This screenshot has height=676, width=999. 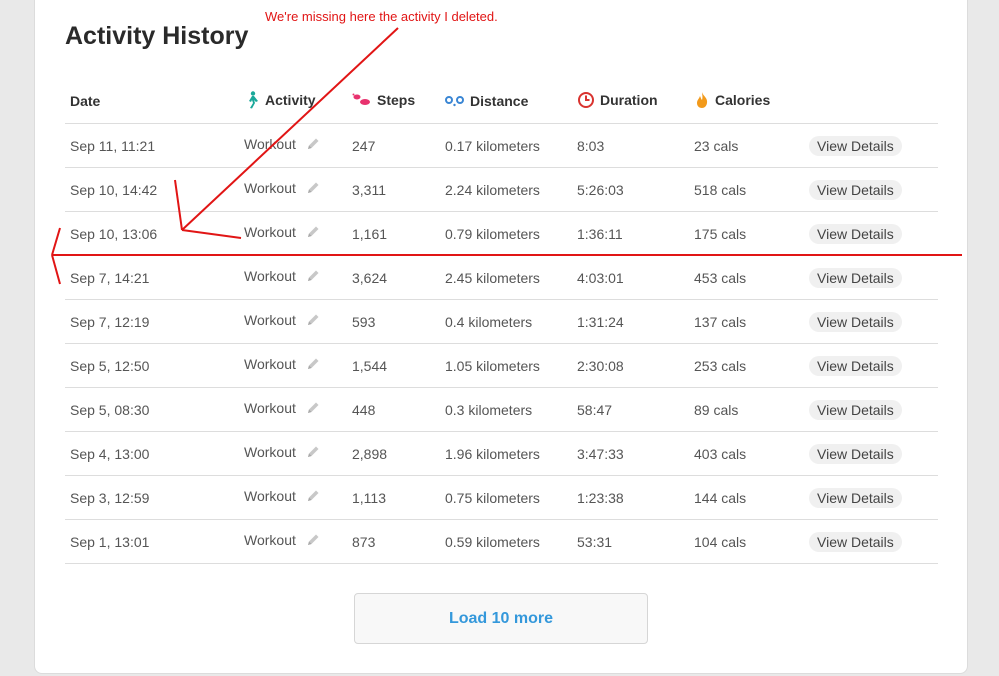 What do you see at coordinates (751, 189) in the screenshot?
I see `cell-calories: 518 cals` at bounding box center [751, 189].